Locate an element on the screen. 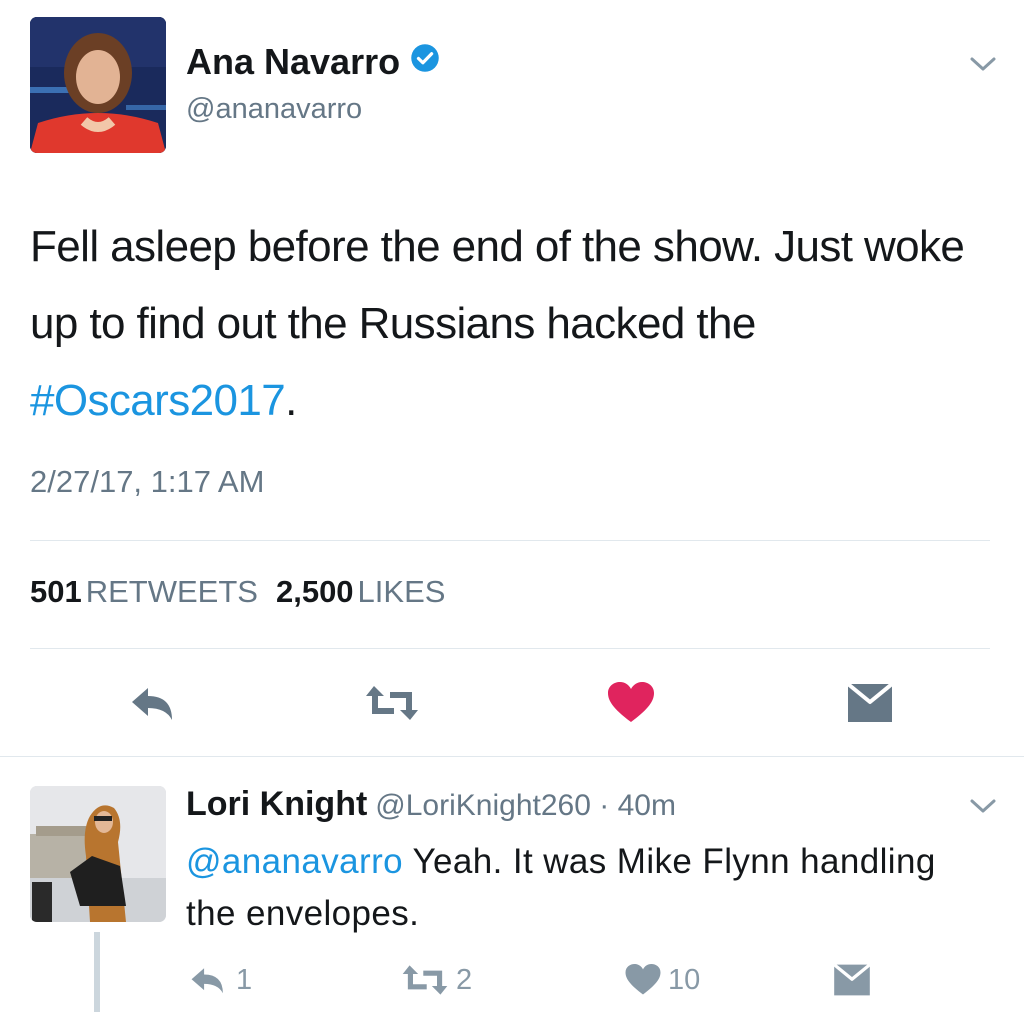  reply-header: Lori Knight @LoriKnight260 · 40m is located at coordinates (431, 805).